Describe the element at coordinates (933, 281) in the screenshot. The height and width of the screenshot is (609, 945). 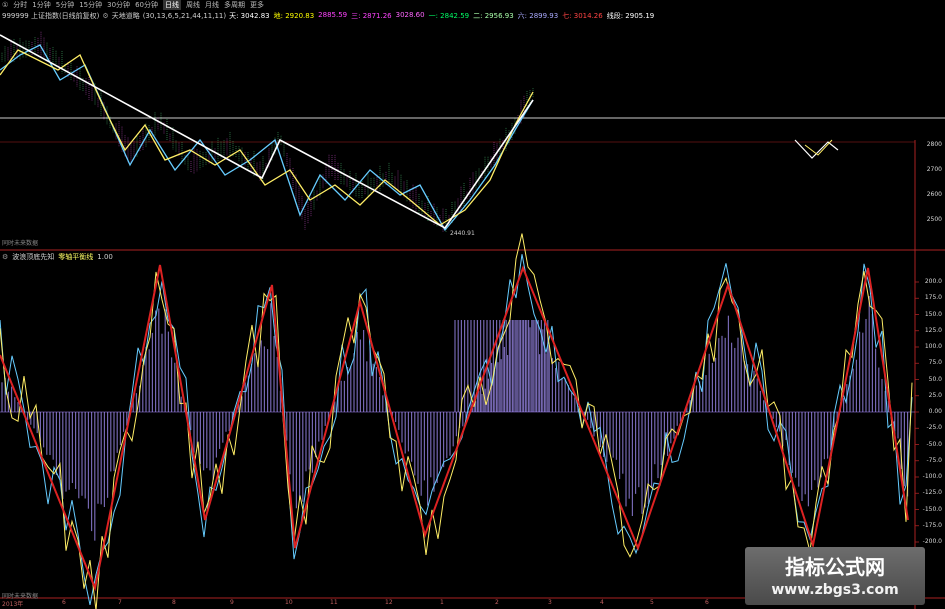
I see `y-tick-label: 200.0` at that location.